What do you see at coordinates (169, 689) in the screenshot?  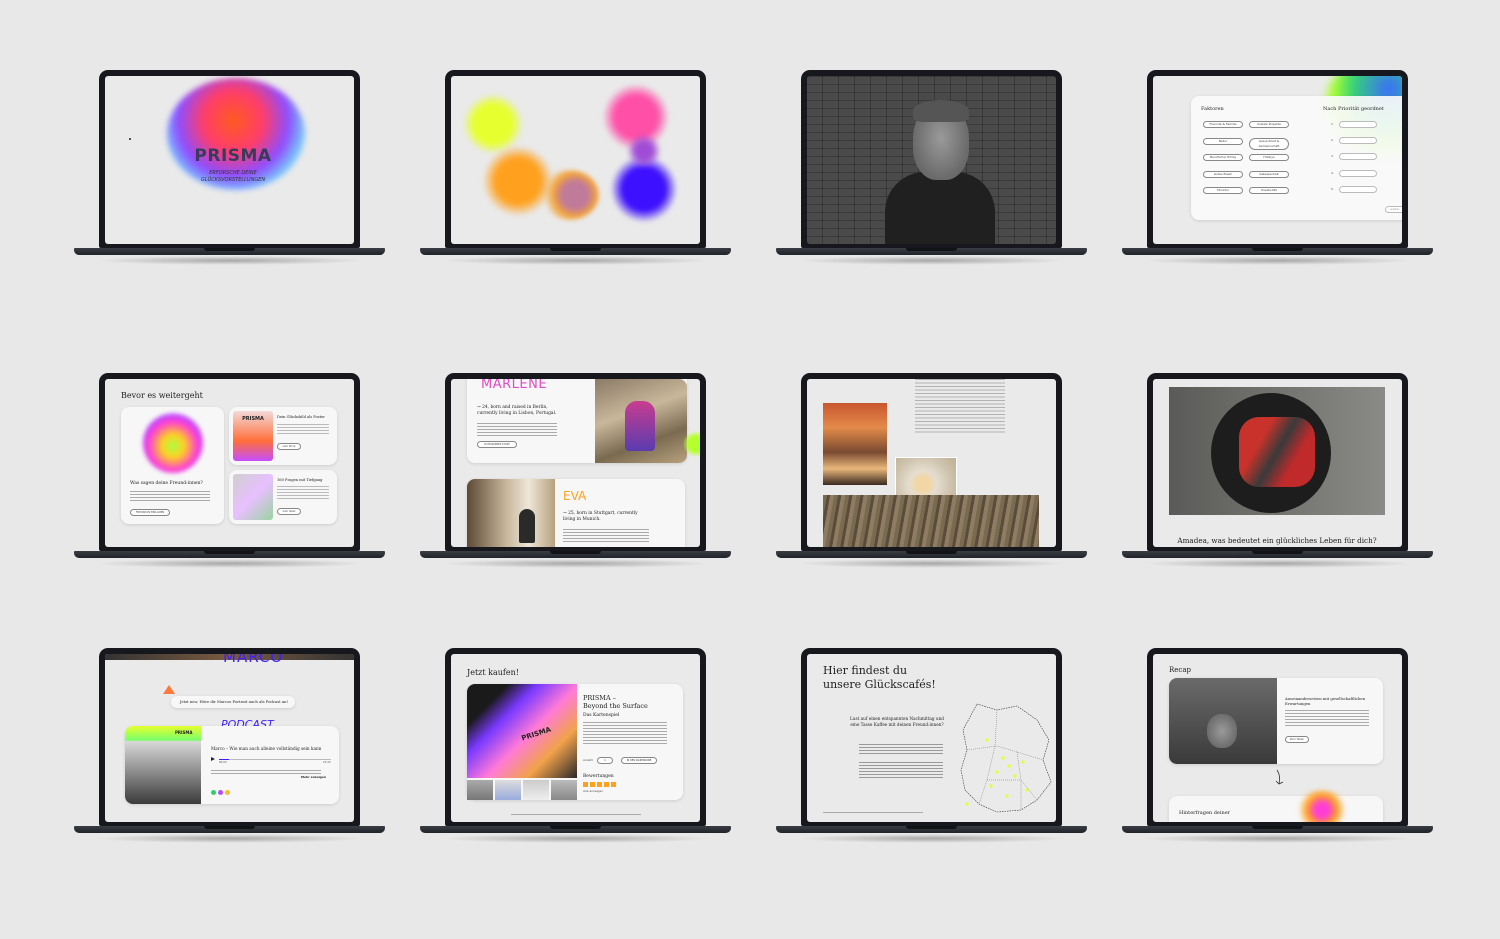 I see `prism-logo-icon` at bounding box center [169, 689].